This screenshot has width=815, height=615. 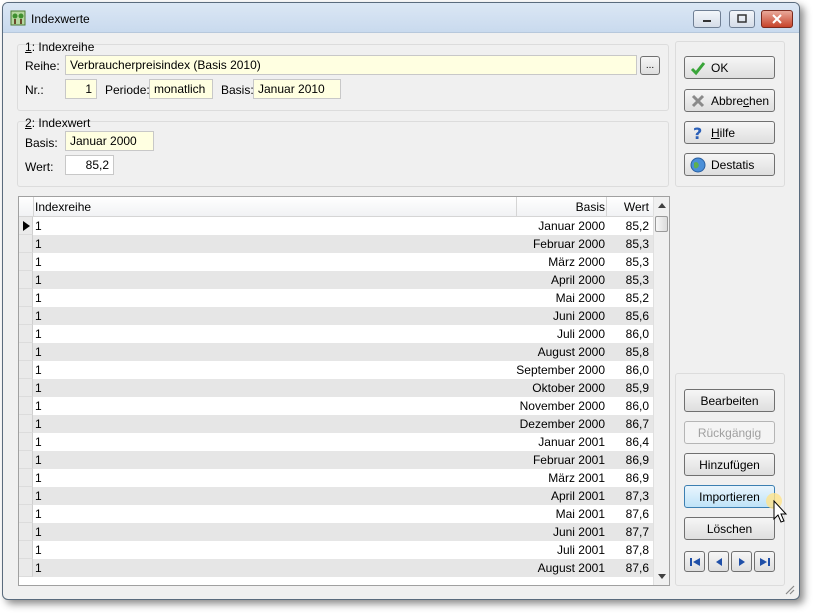 I want to click on table-row: 1 November 2000 86,0, so click(x=336, y=406).